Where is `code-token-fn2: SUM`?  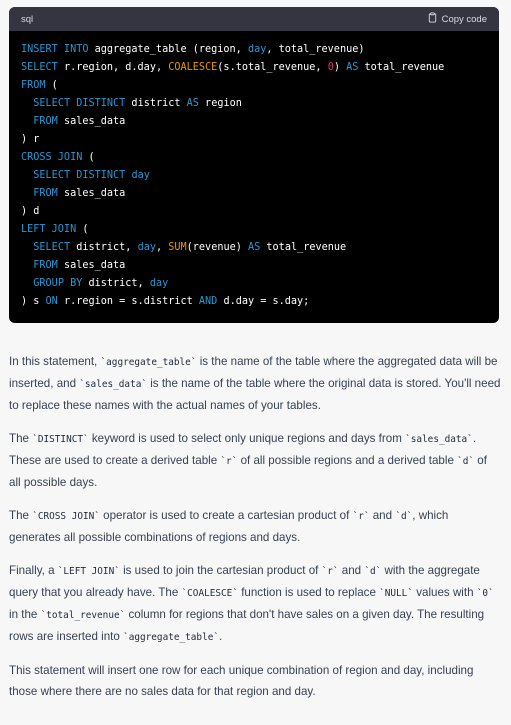
code-token-fn2: SUM is located at coordinates (177, 247).